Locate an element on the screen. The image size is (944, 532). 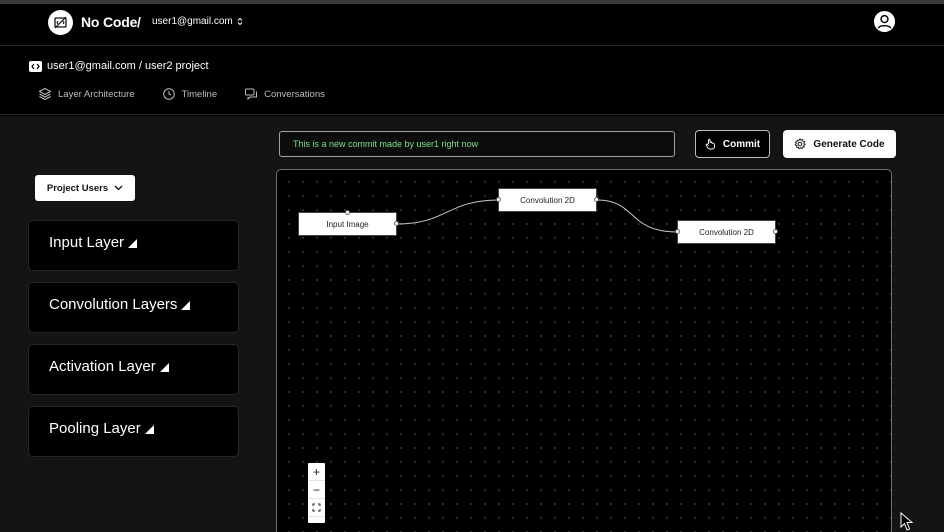
layer-card-label: Pooling Layer is located at coordinates (101, 428).